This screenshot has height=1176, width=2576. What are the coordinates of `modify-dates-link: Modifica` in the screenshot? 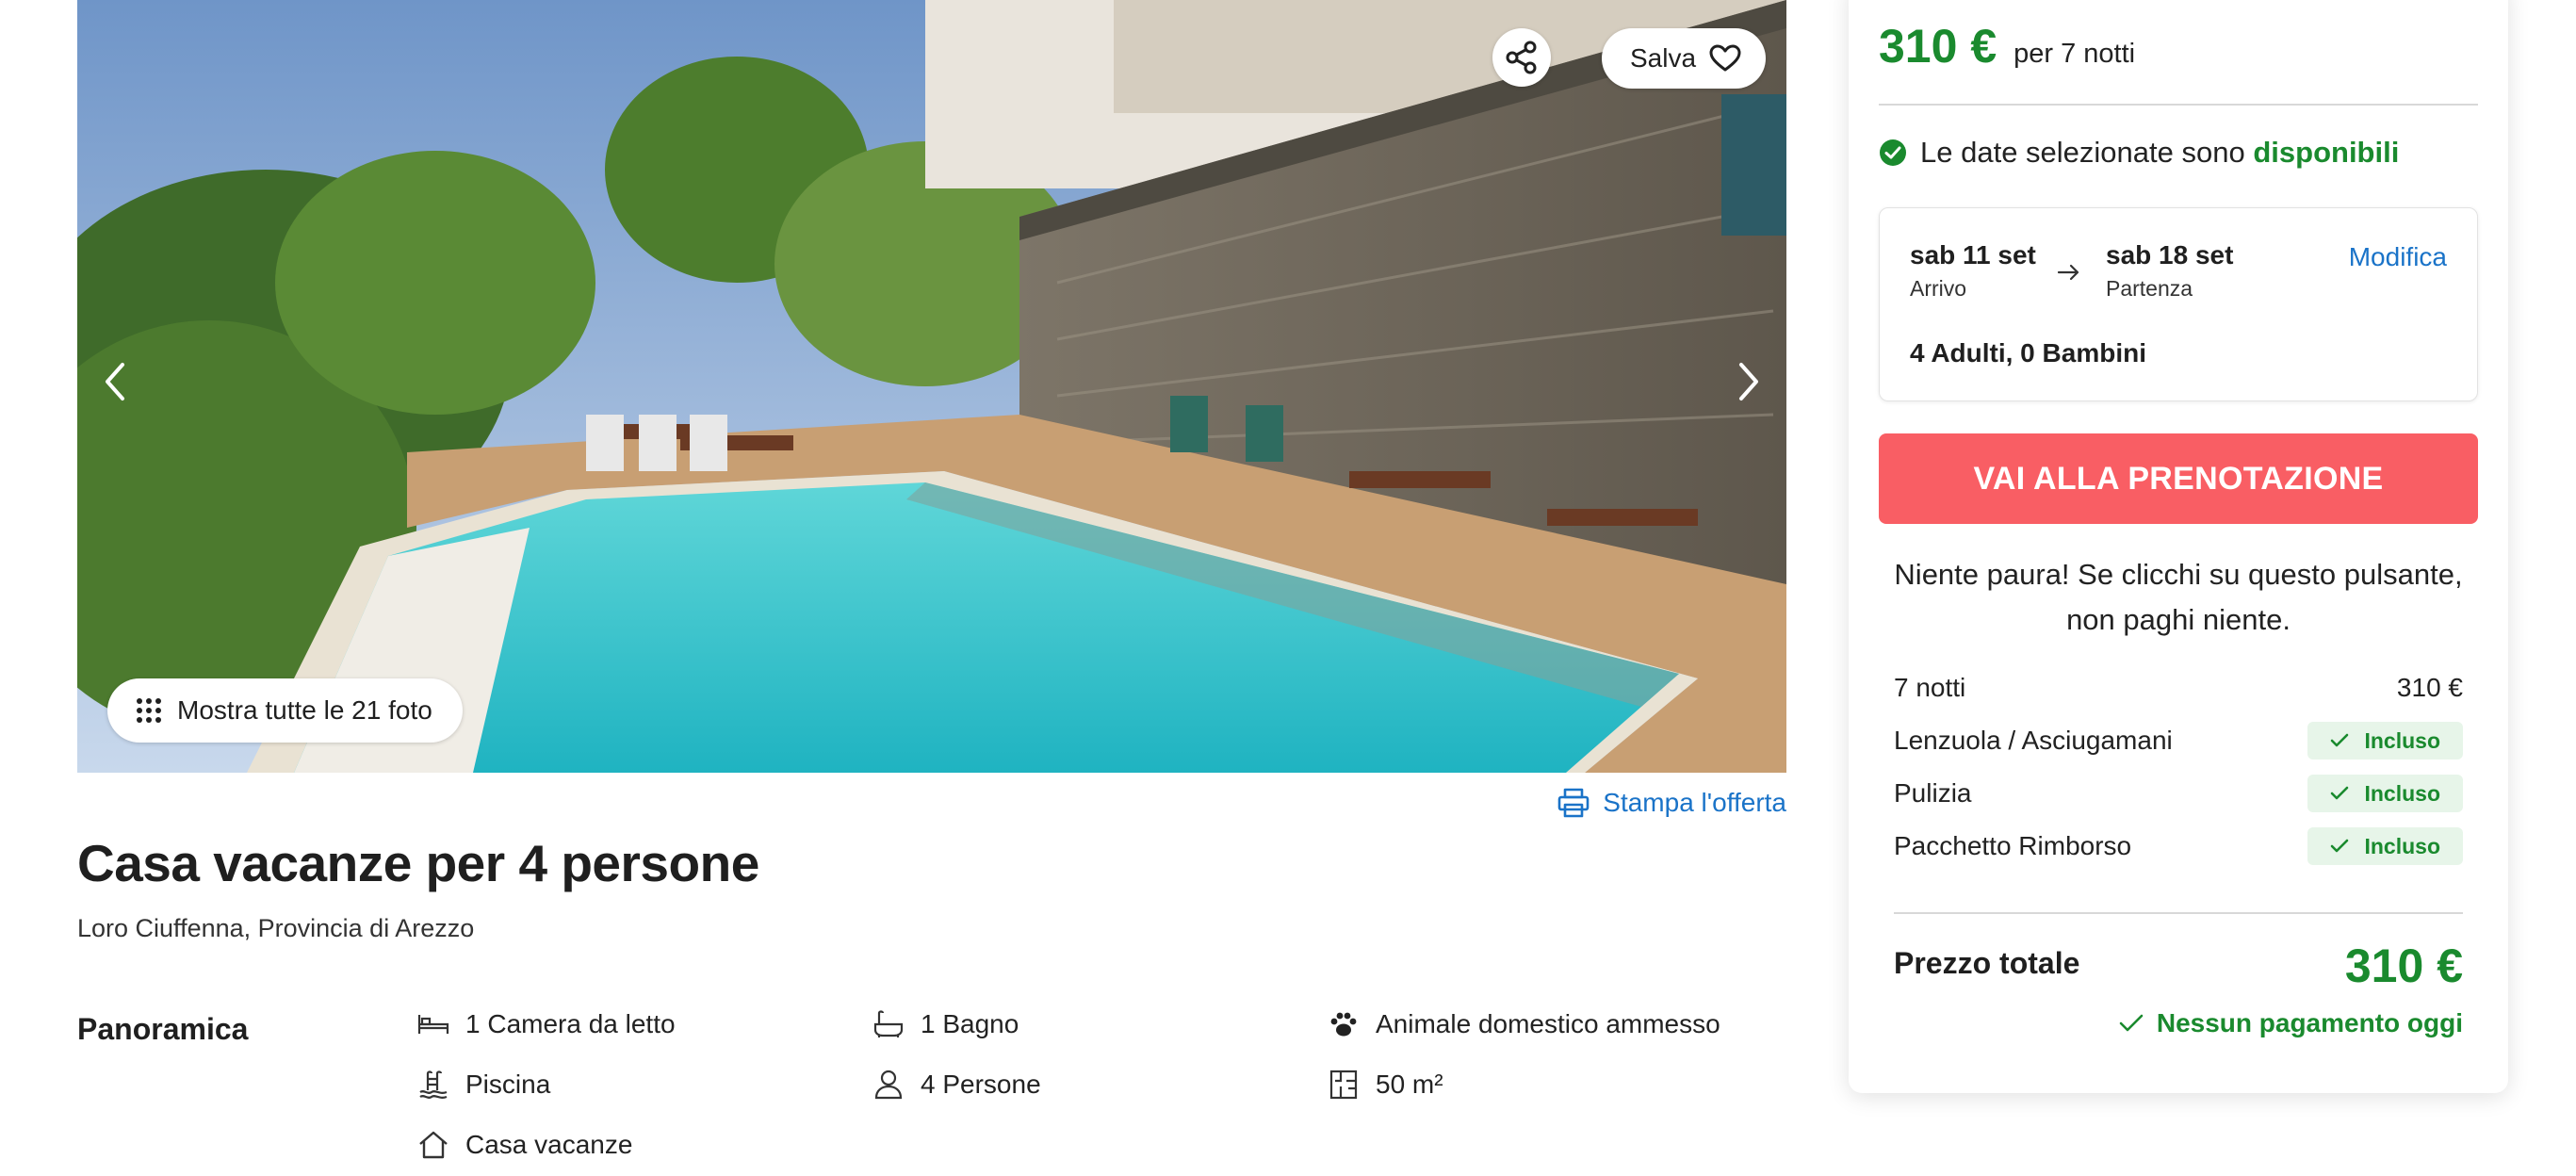 It's located at (2398, 257).